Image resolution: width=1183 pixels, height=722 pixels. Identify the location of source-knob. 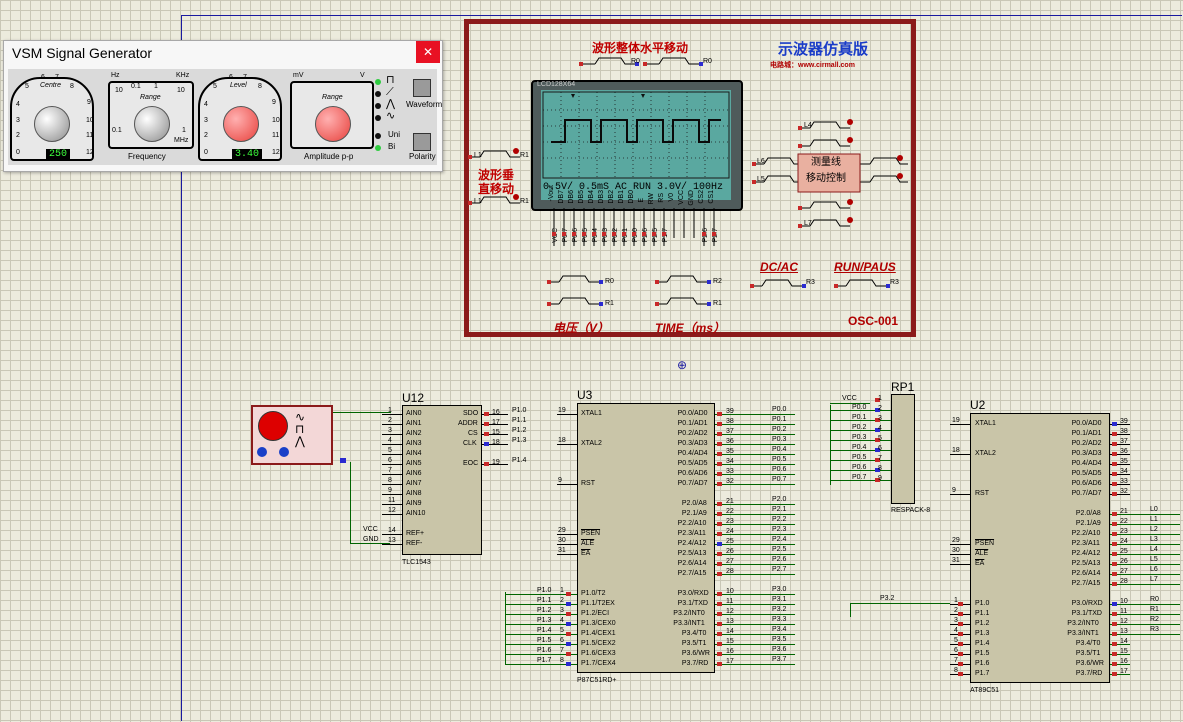
(273, 426).